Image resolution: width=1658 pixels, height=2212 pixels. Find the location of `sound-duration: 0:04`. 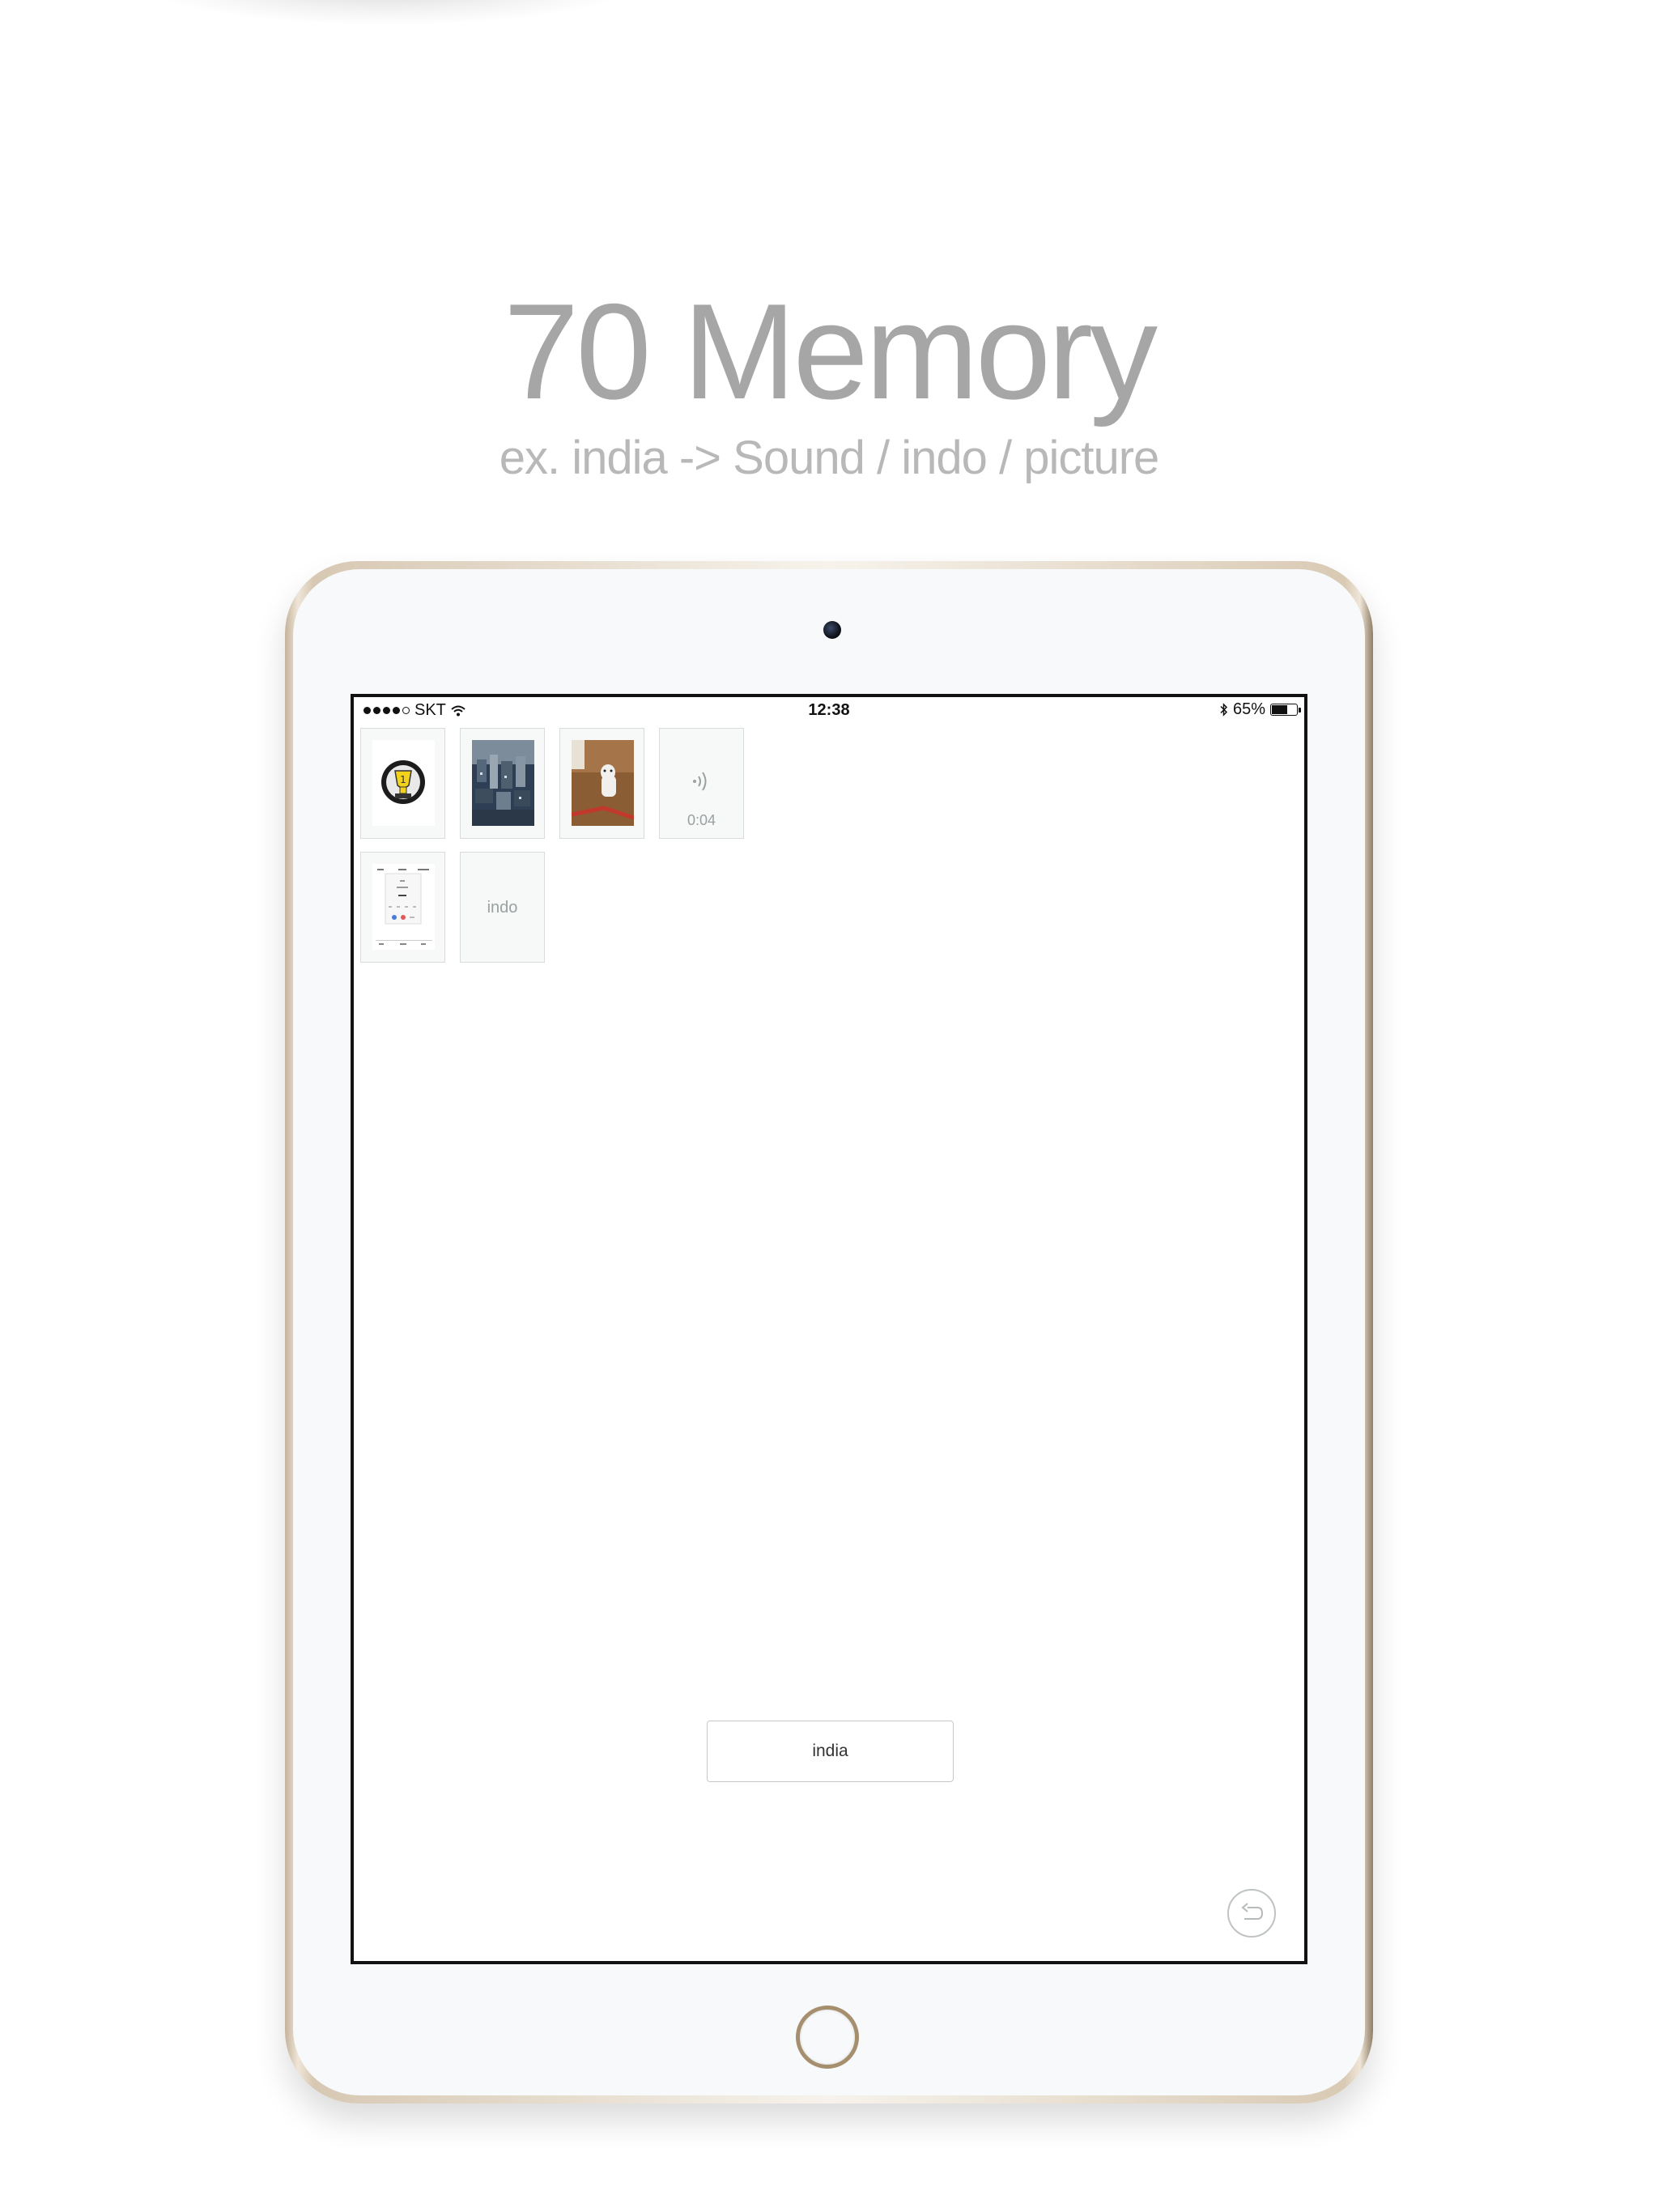

sound-duration: 0:04 is located at coordinates (701, 820).